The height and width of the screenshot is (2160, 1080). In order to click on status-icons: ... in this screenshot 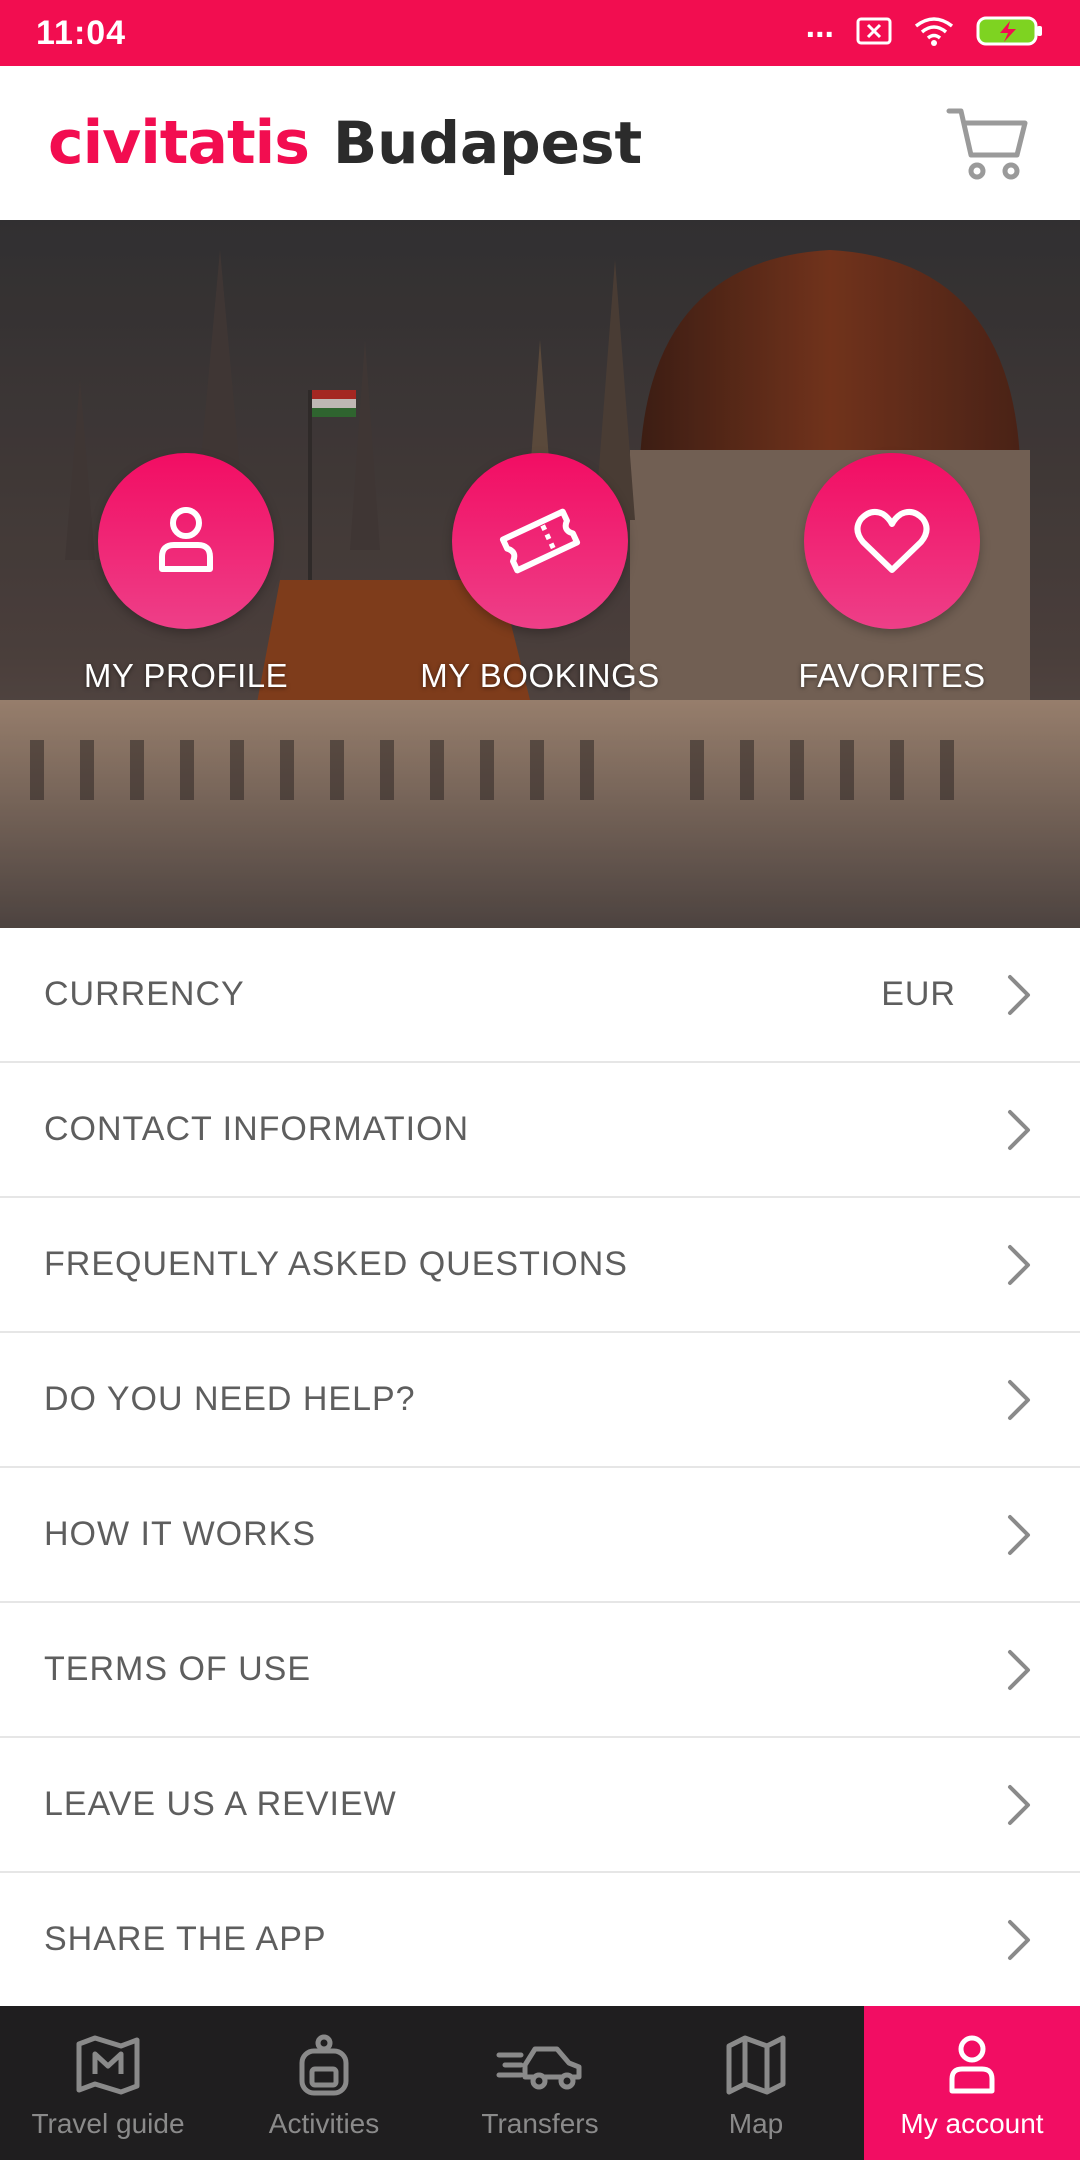, I will do `click(925, 30)`.